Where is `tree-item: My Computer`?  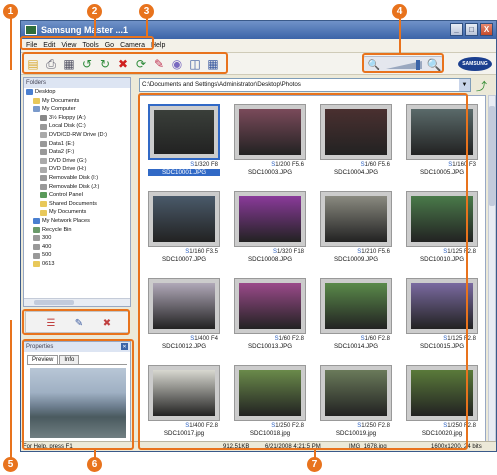 tree-item: My Computer is located at coordinates (77, 109).